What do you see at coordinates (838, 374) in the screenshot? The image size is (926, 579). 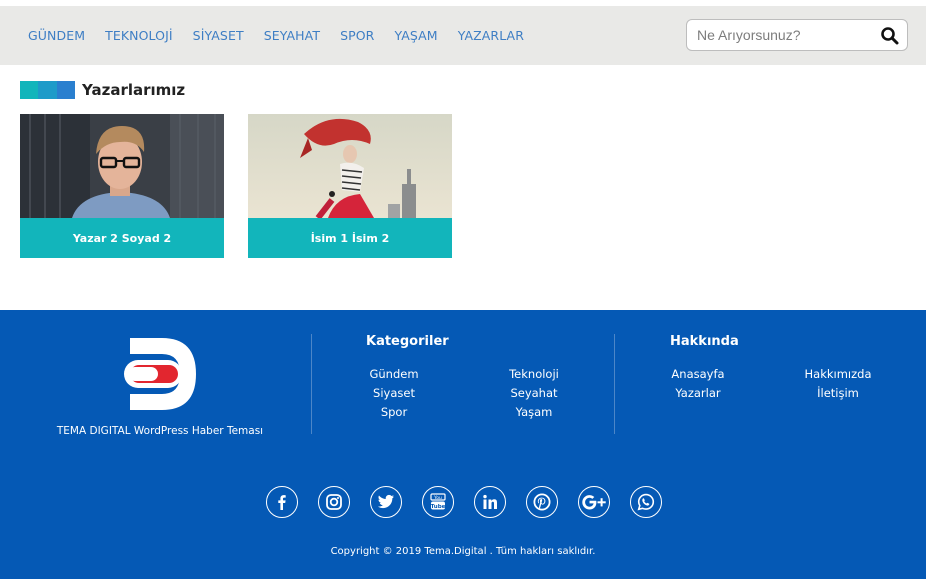 I see `footer-link-hakkimizda: Hakkımızda` at bounding box center [838, 374].